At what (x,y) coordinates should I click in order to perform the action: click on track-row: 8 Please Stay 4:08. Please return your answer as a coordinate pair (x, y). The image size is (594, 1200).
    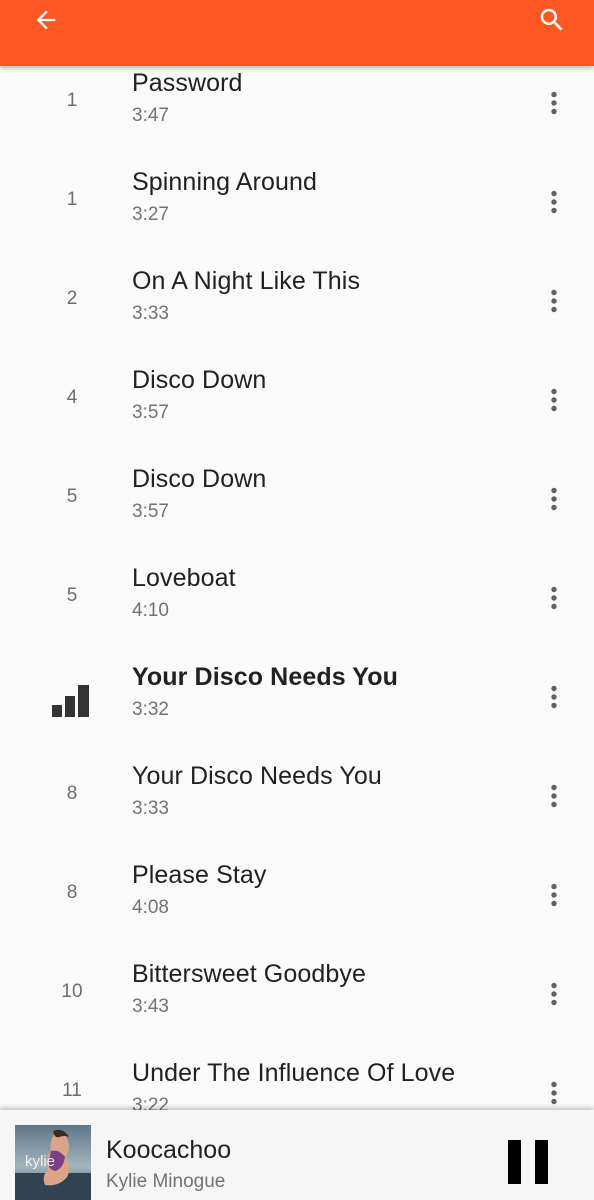
    Looking at the image, I should click on (297, 890).